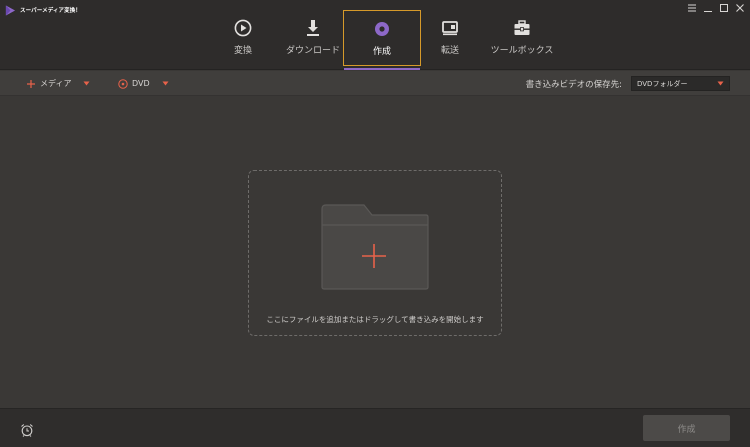 Image resolution: width=750 pixels, height=447 pixels. Describe the element at coordinates (313, 51) in the screenshot. I see `tab-download-label: ダウンロード` at that location.